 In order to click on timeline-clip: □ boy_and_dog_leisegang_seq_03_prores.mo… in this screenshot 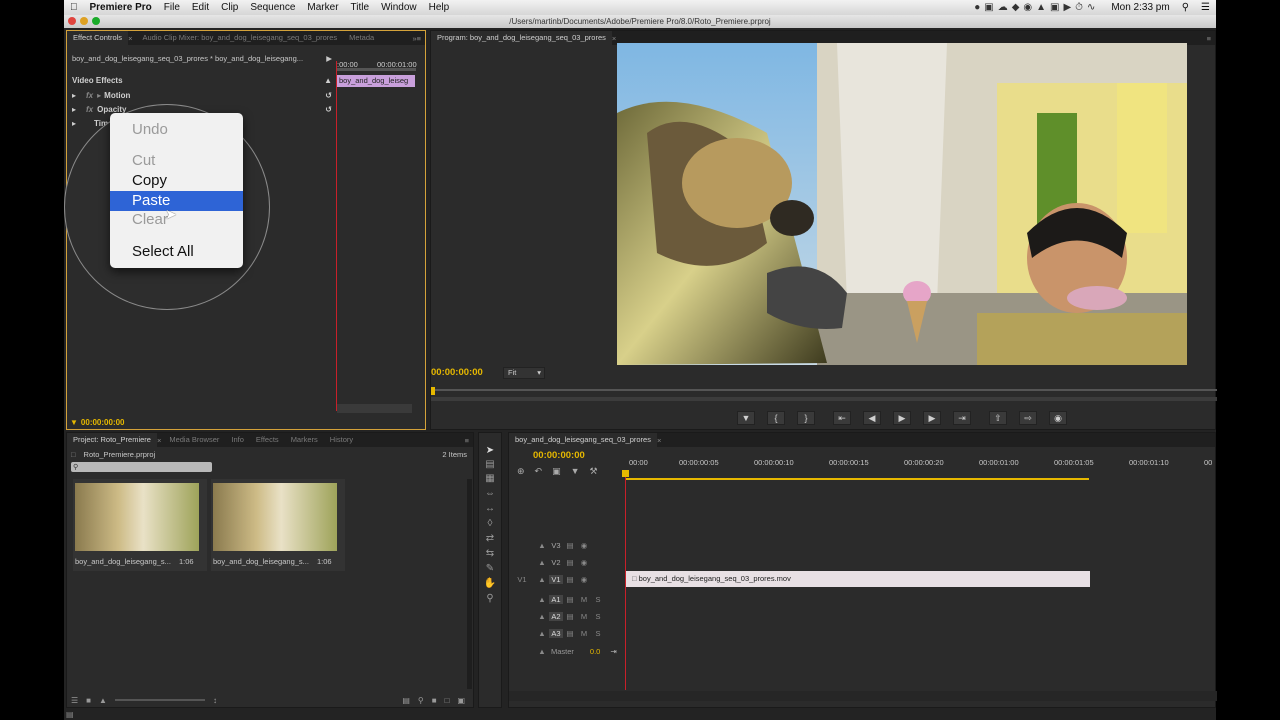, I will do `click(858, 579)`.